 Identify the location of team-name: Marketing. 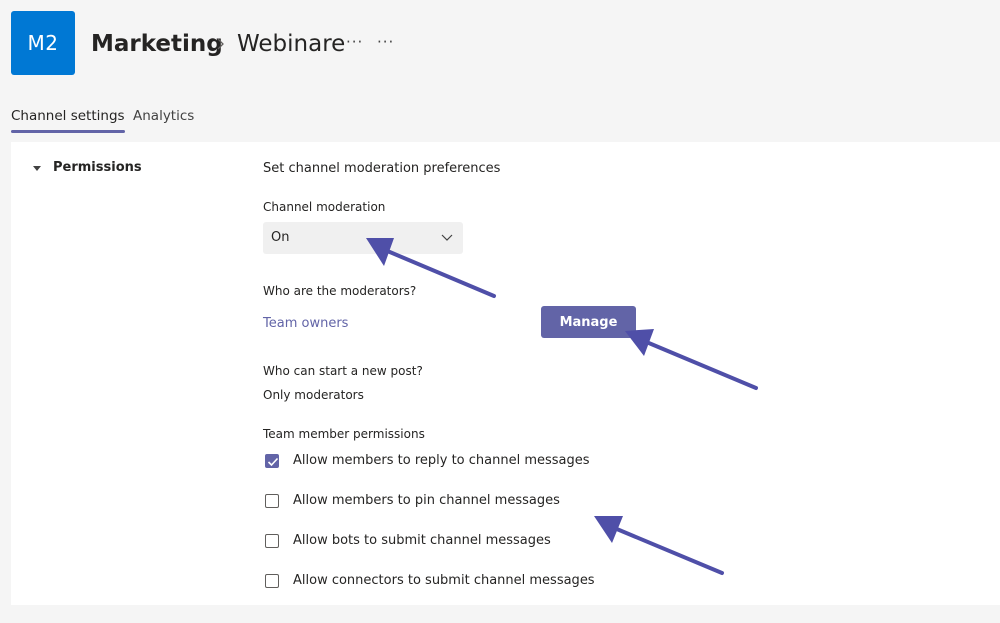
(157, 44).